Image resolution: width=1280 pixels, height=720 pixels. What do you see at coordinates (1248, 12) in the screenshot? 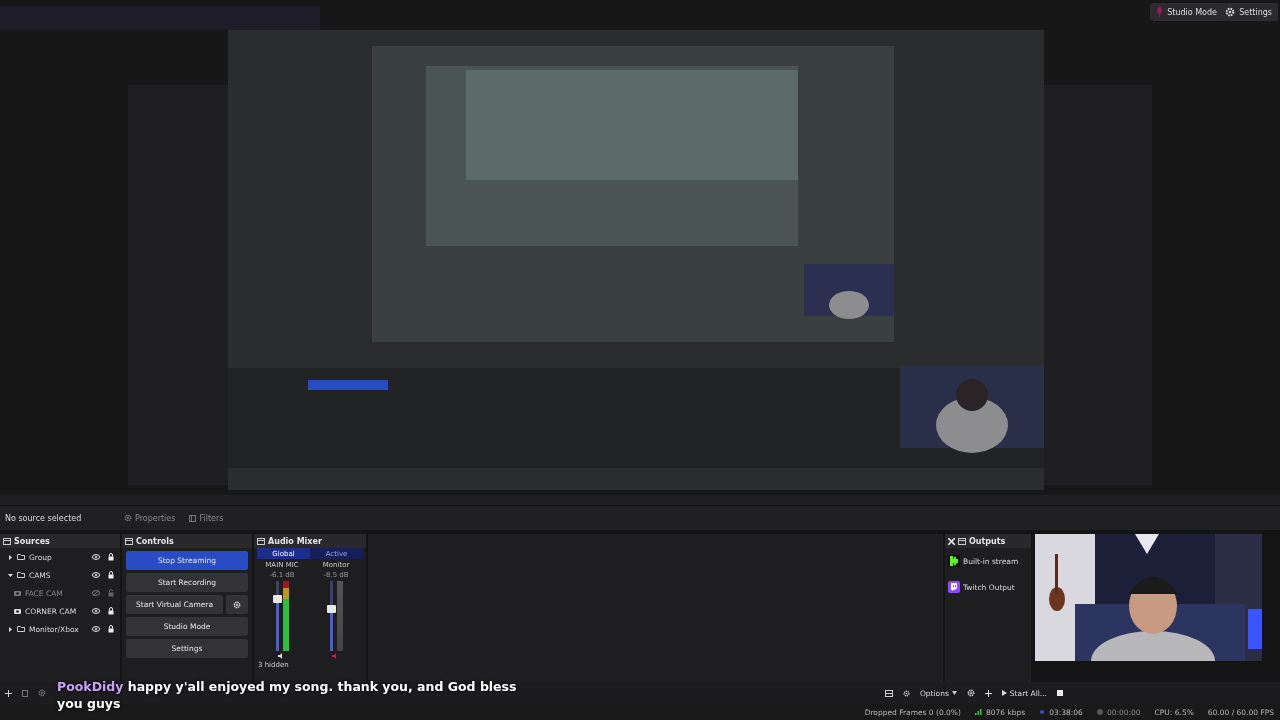
I see `settings-button: Settings` at bounding box center [1248, 12].